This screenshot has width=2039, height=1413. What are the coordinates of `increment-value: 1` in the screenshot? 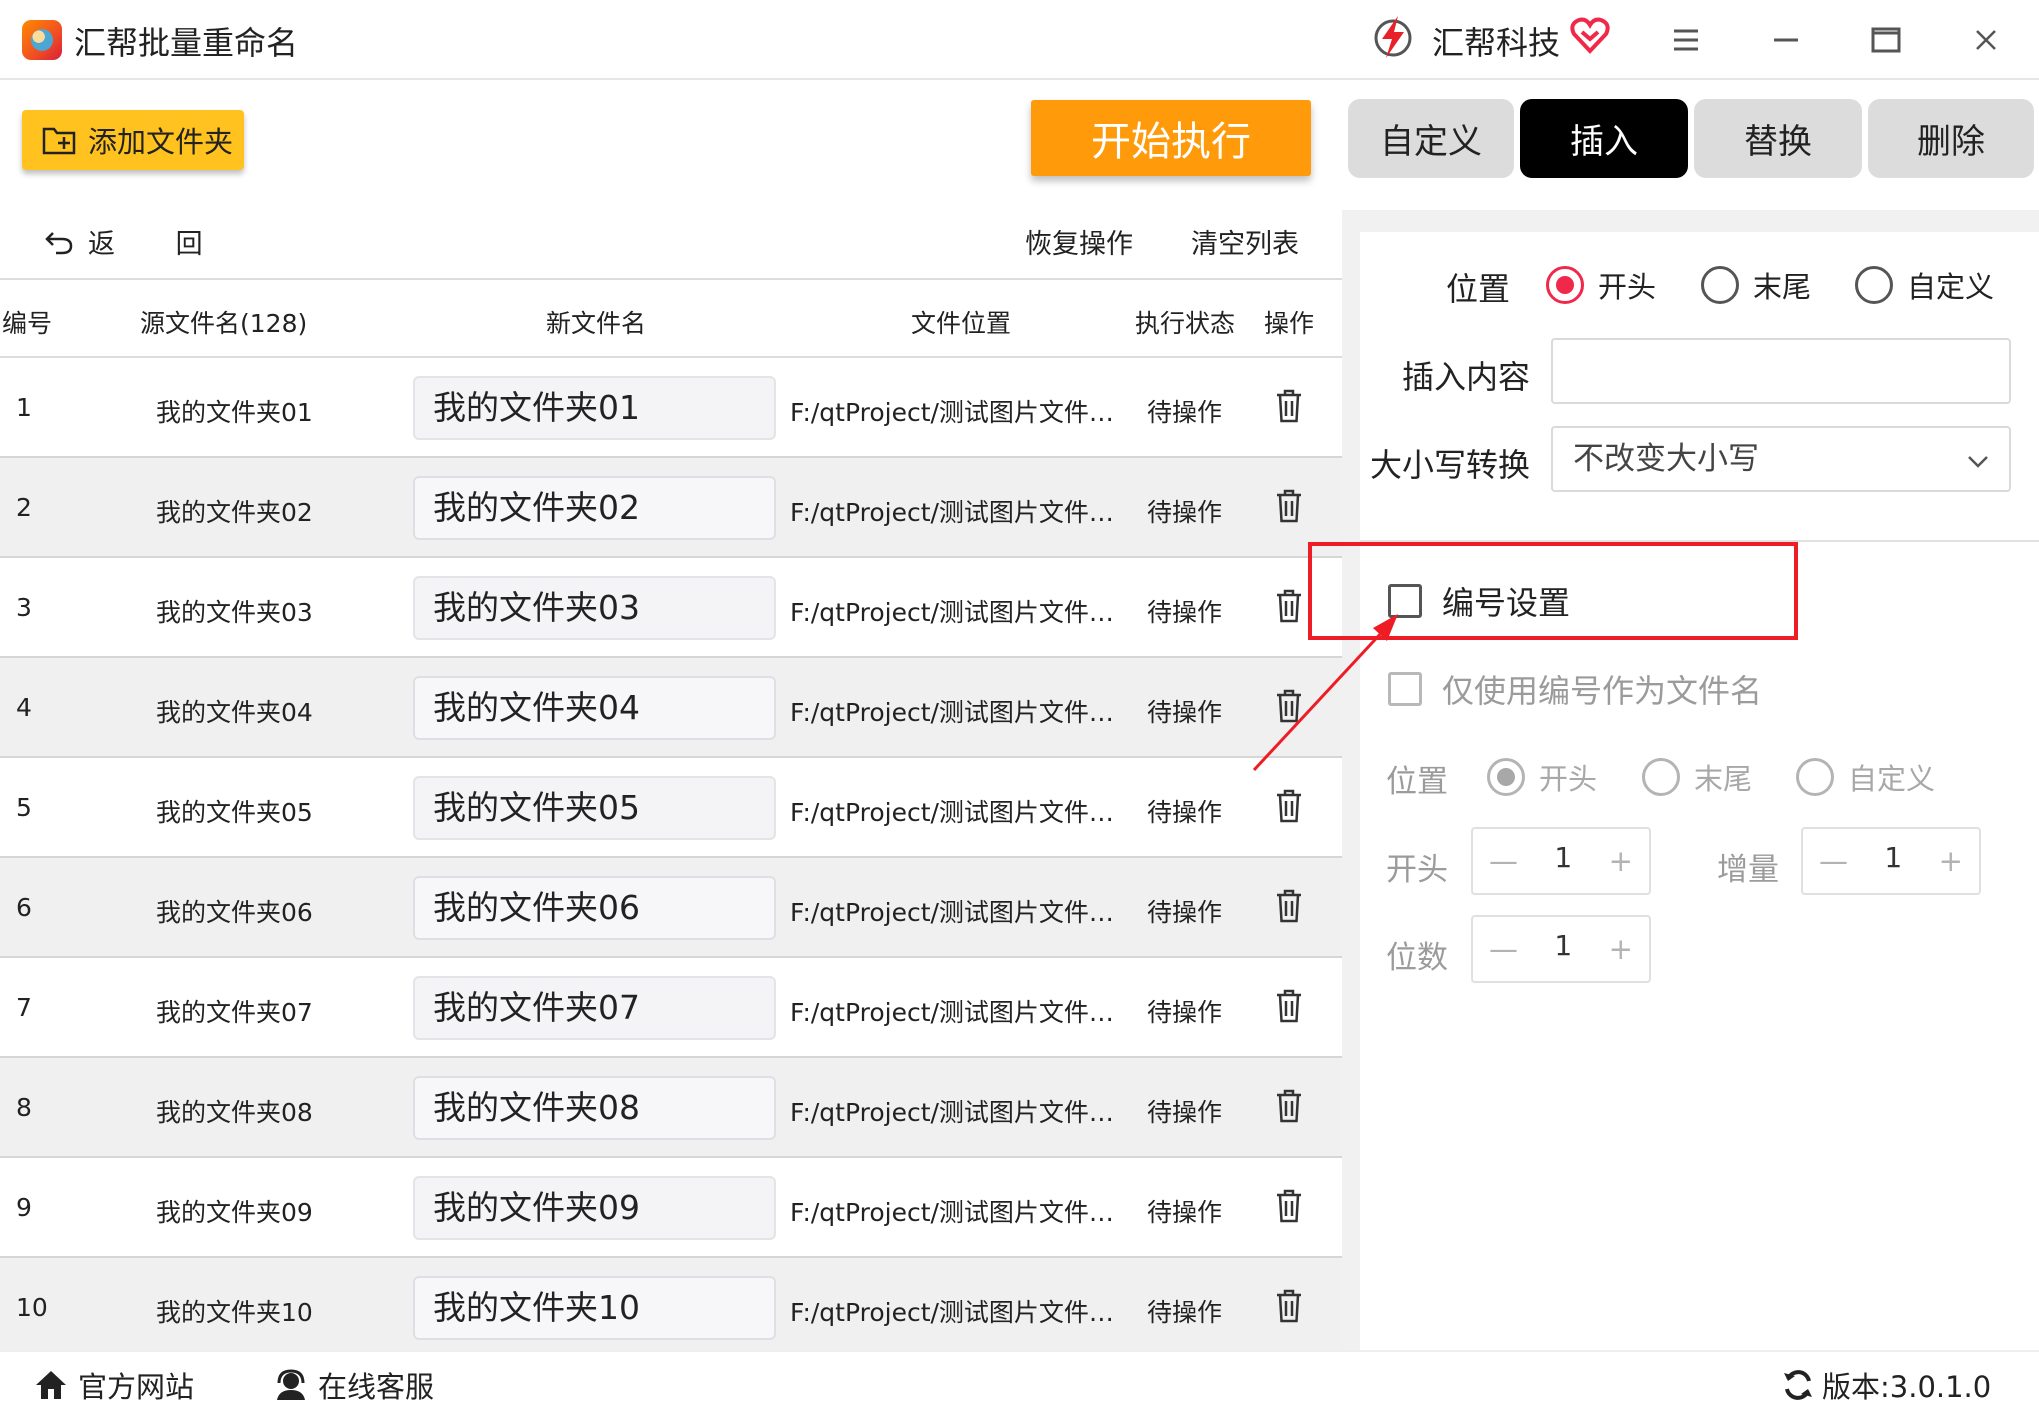 It's located at (1893, 857).